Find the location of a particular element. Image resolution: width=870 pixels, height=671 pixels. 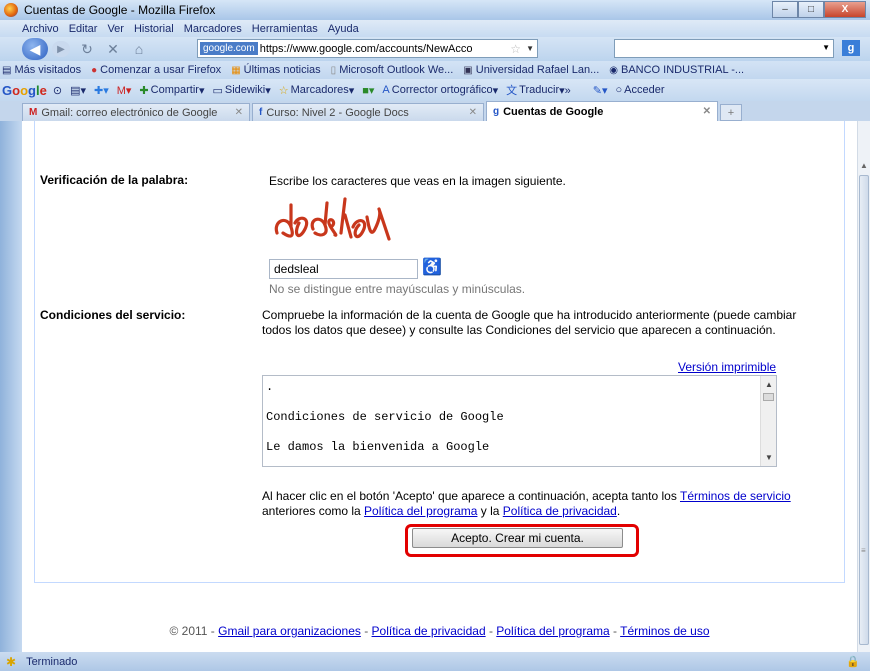

toolbar-translate-button: 文 Traducir ▾» is located at coordinates (538, 90).